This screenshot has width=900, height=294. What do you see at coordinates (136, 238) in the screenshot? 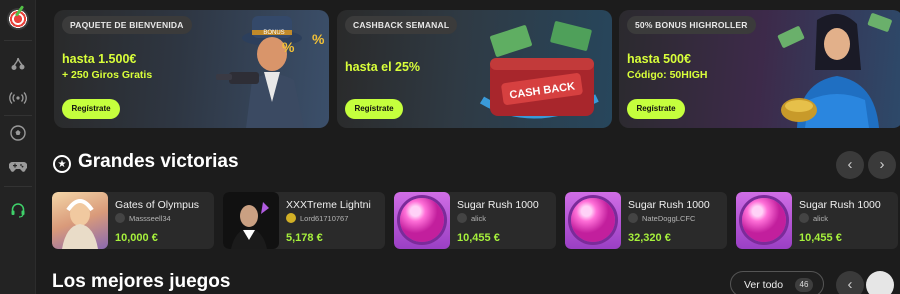
I see `win-amount: 10,000 €` at bounding box center [136, 238].